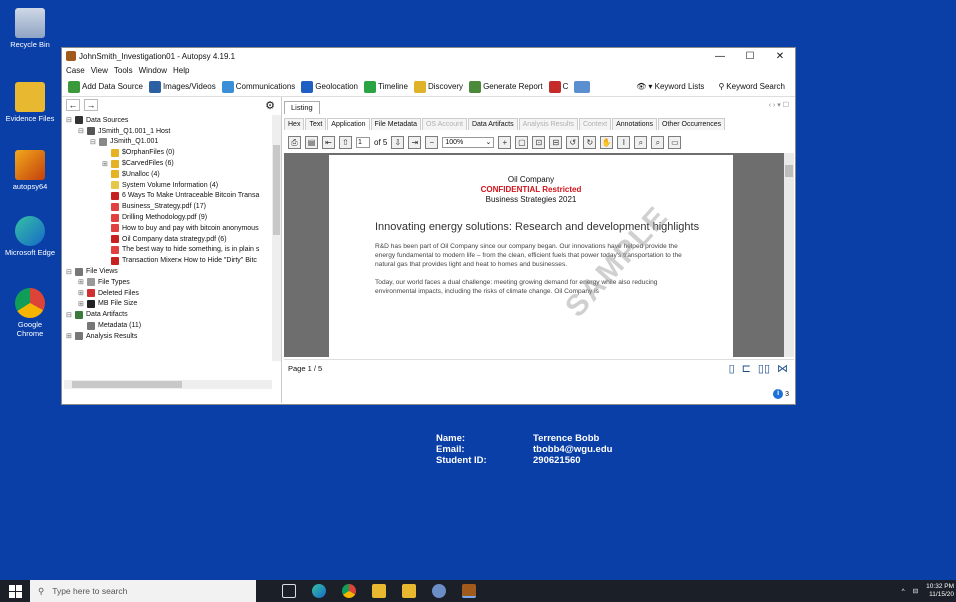 The height and width of the screenshot is (602, 956). I want to click on tree-node: Drilling Methodology.pdf (9), so click(171, 217).